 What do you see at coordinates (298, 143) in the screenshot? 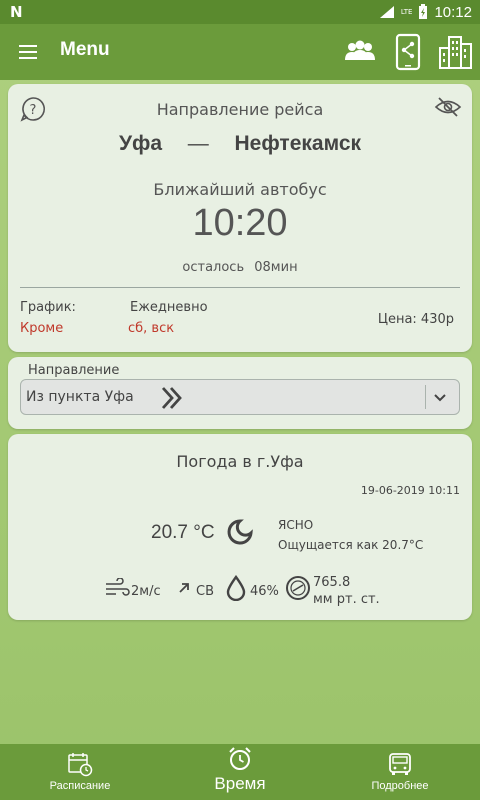
I see `to-city: Нефтекамск` at bounding box center [298, 143].